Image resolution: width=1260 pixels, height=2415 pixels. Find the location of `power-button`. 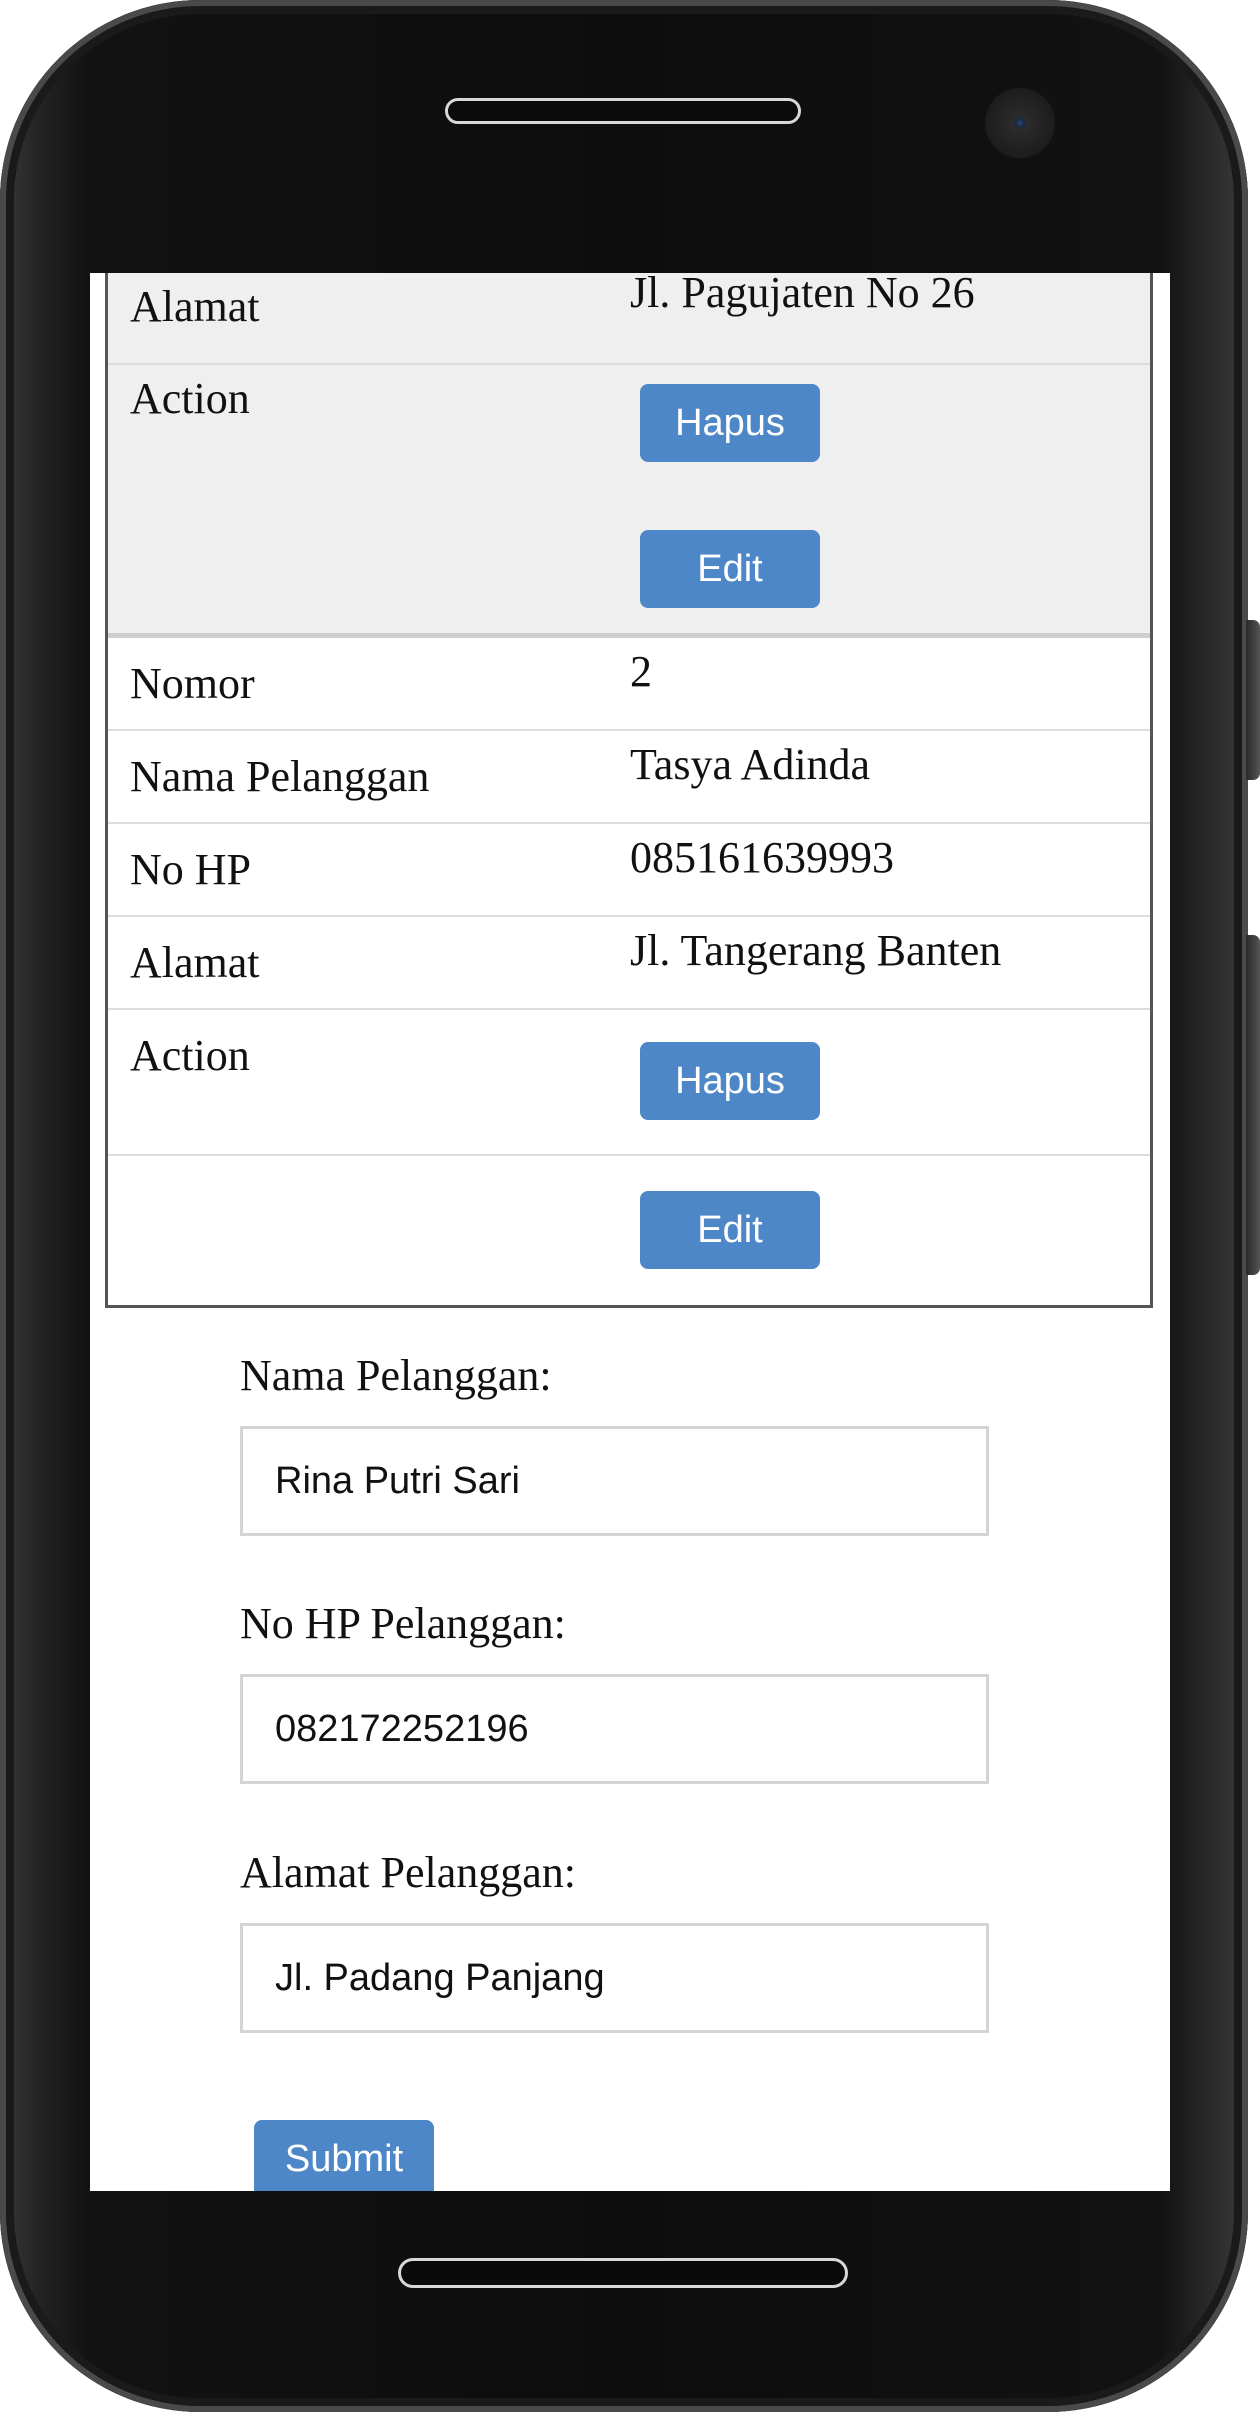

power-button is located at coordinates (1253, 1105).